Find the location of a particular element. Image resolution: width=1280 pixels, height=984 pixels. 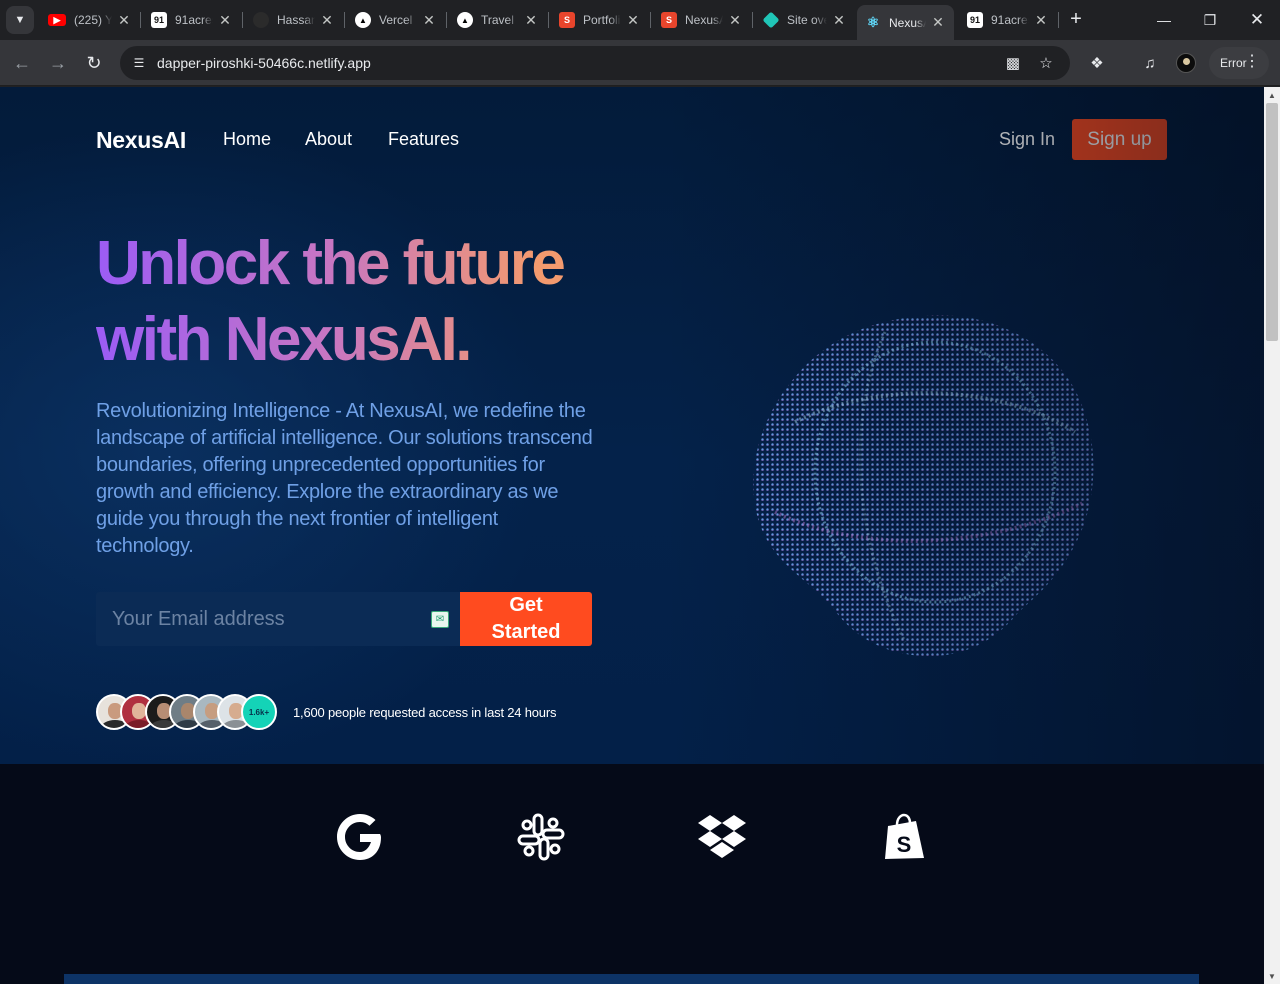

svg-text: S is located at coordinates (904, 844).